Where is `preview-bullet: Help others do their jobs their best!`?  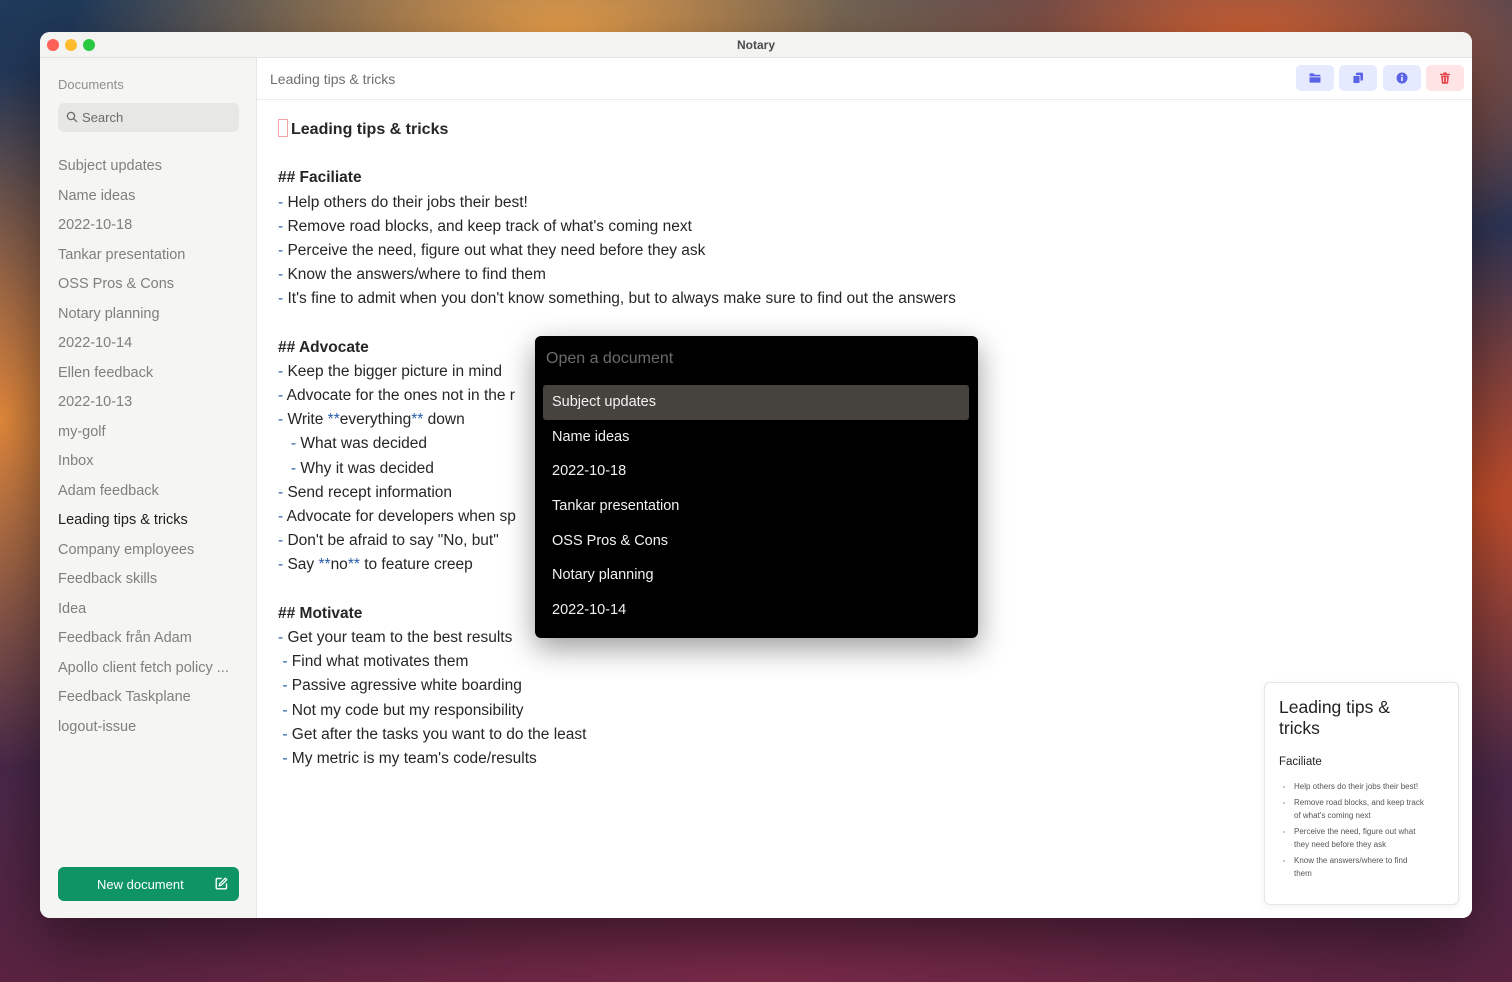
preview-bullet: Help others do their jobs their best! is located at coordinates (1359, 787).